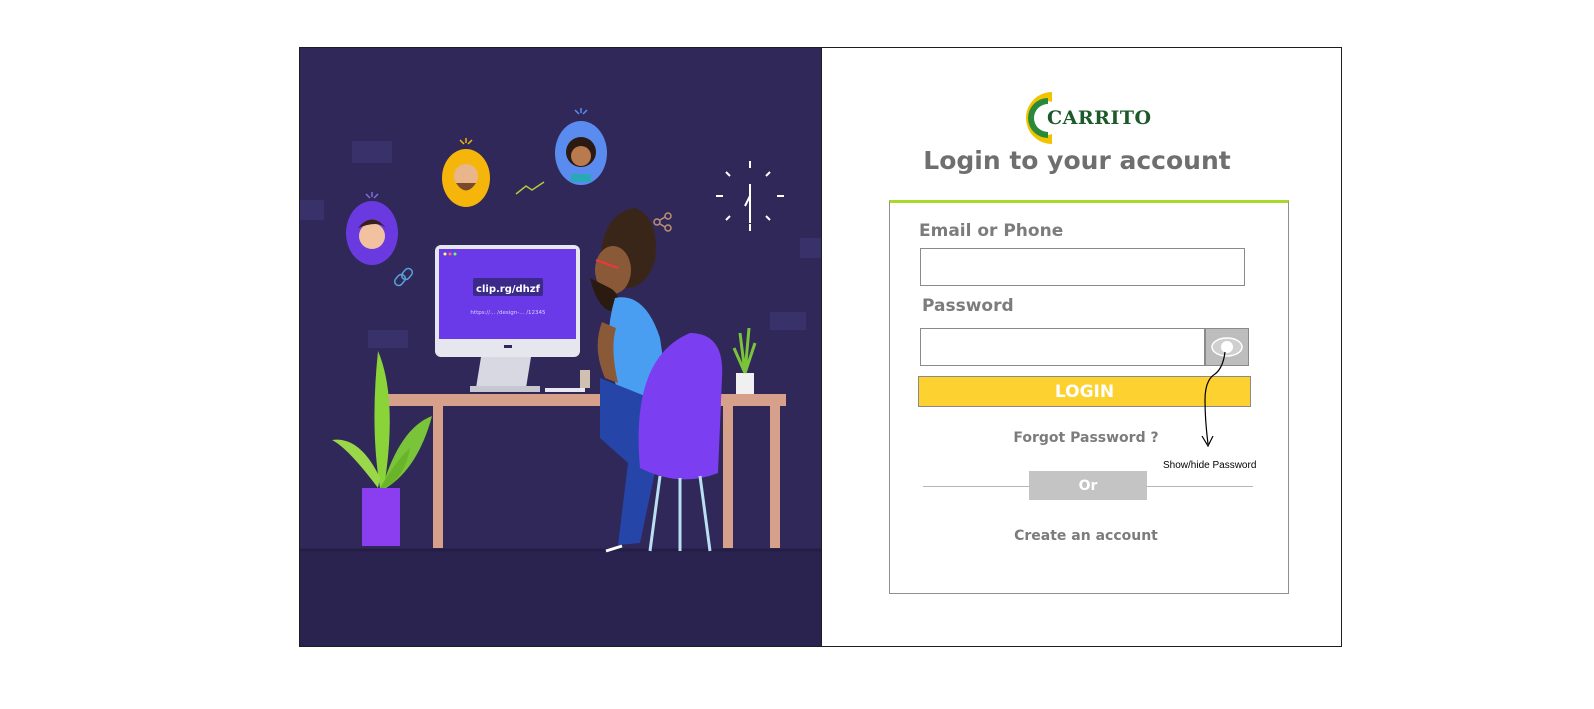 The width and height of the screenshot is (1594, 709). Describe the element at coordinates (581, 146) in the screenshot. I see `avatar-blue-icon` at that location.